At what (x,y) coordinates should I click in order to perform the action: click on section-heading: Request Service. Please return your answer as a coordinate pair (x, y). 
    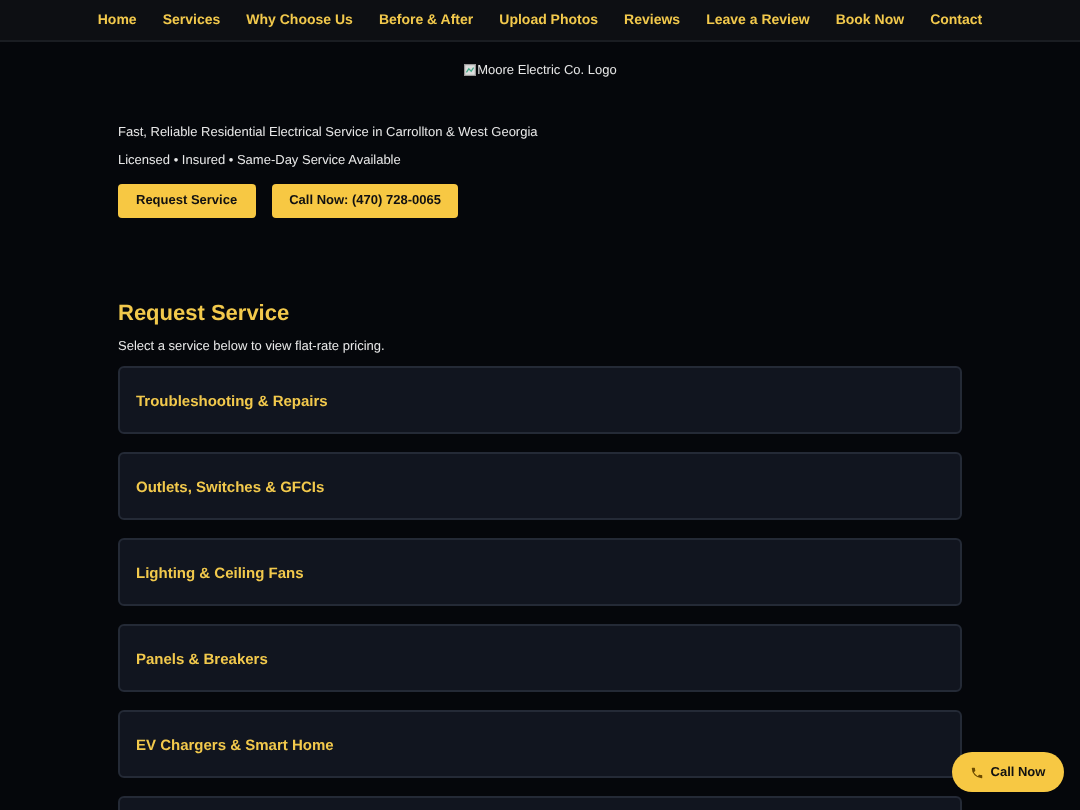
    Looking at the image, I should click on (205, 314).